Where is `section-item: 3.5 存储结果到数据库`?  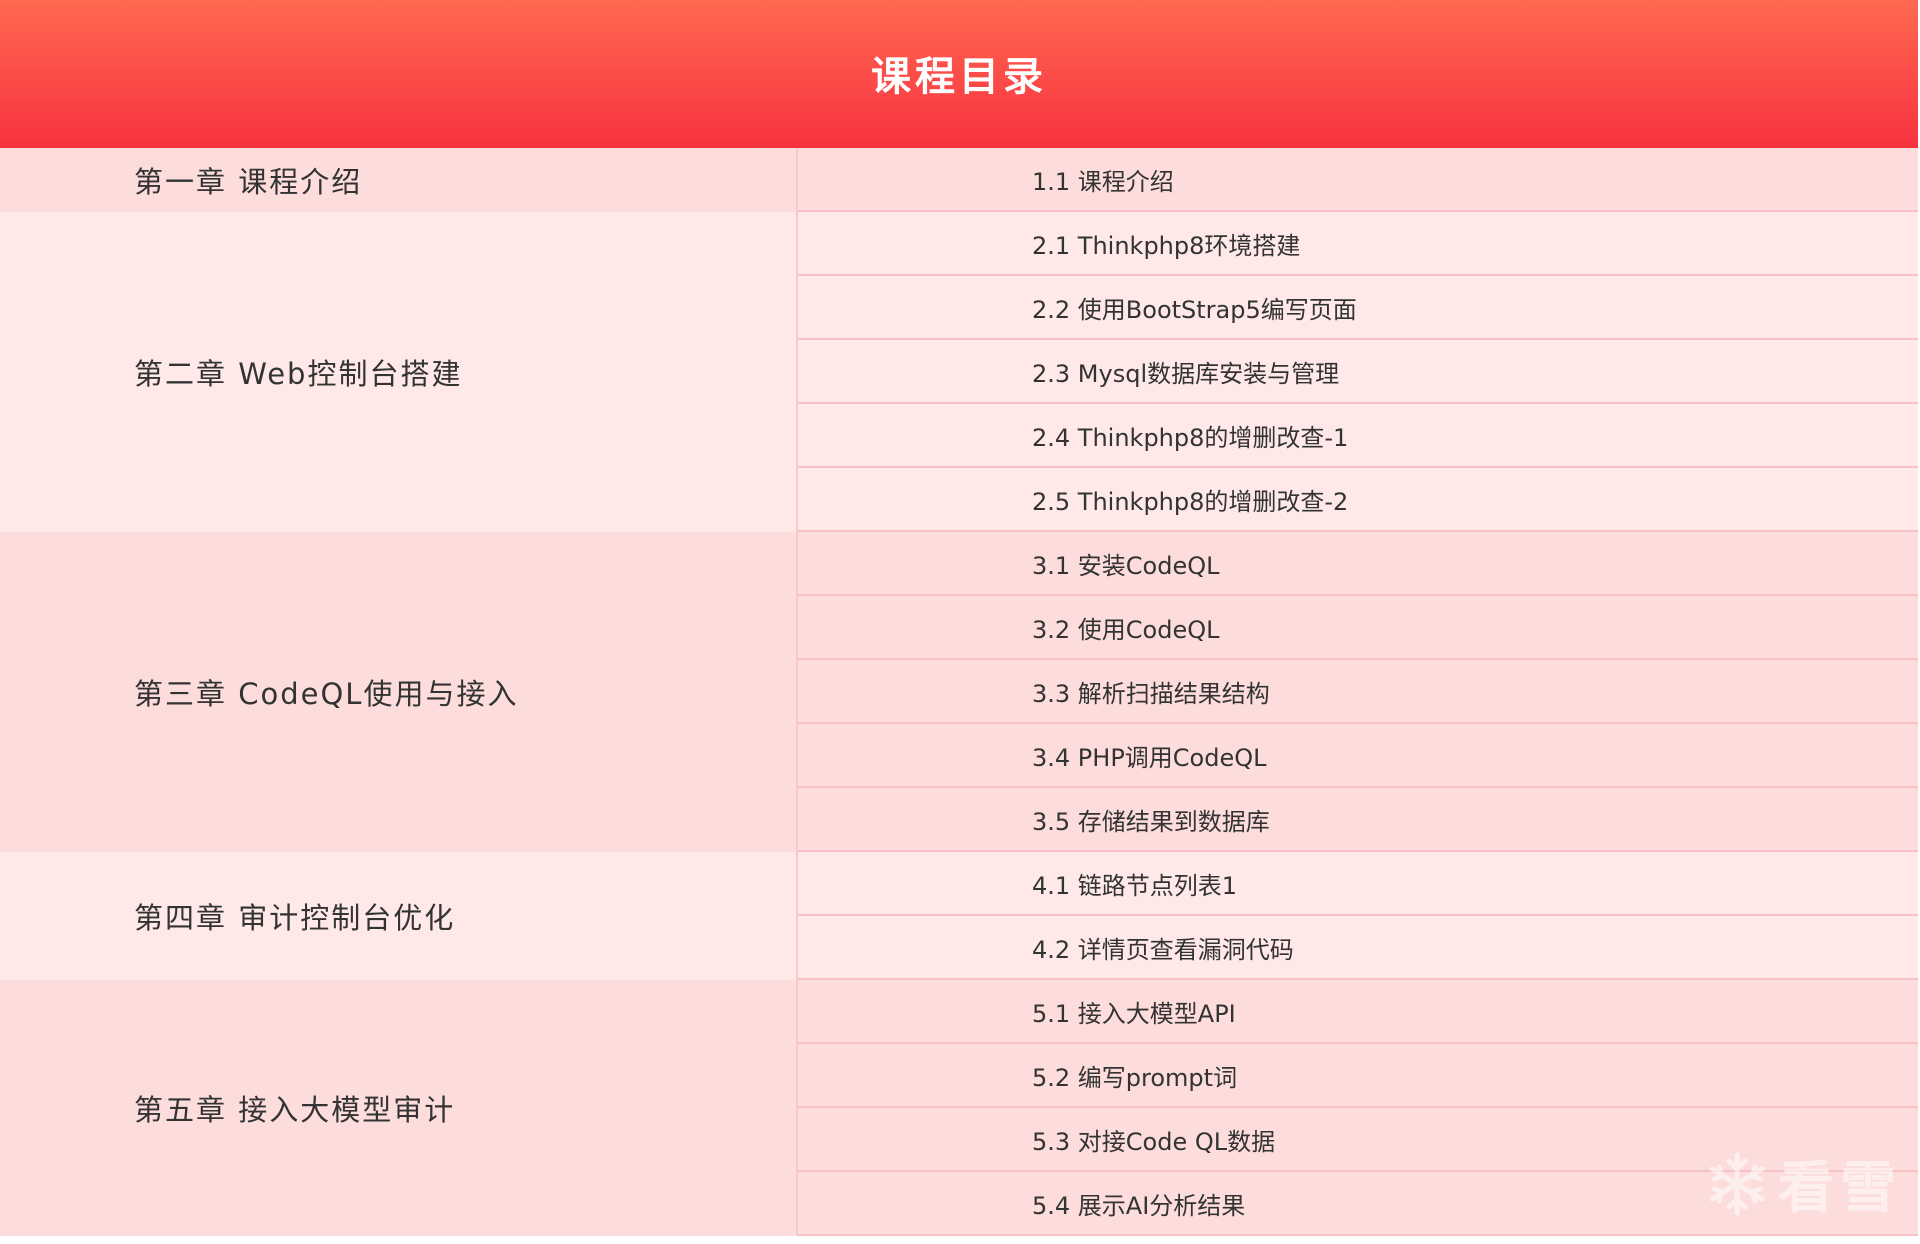 section-item: 3.5 存储结果到数据库 is located at coordinates (1358, 820).